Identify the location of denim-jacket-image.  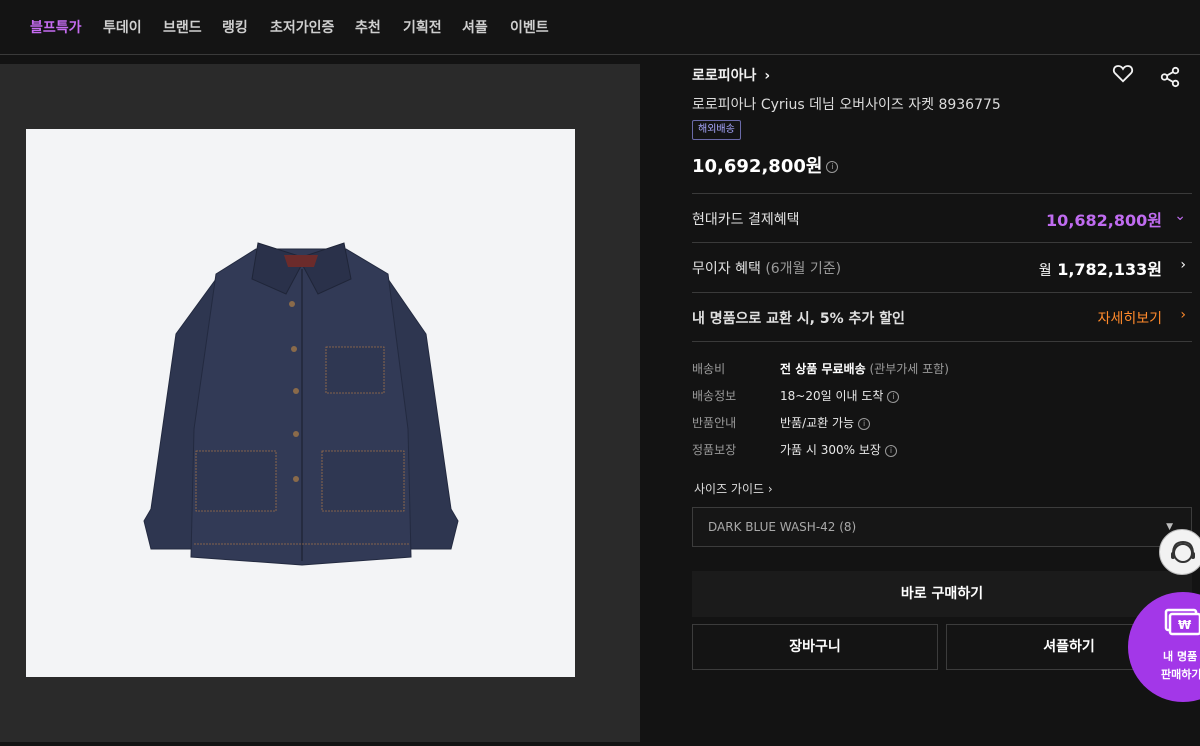
(301, 404).